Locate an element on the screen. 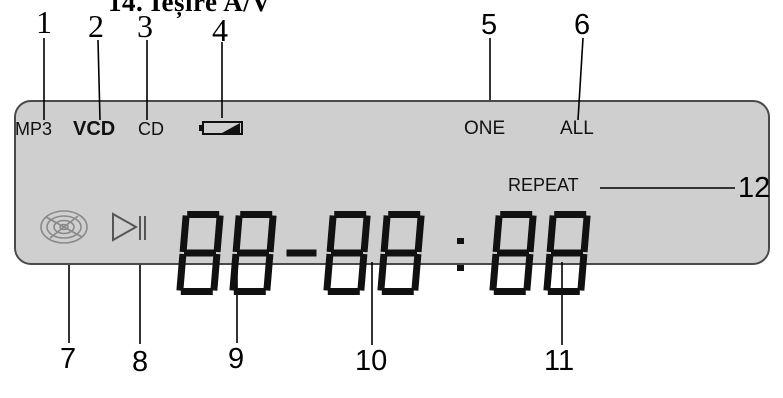 The image size is (783, 398). digit-5-segment-b is located at coordinates (531, 234).